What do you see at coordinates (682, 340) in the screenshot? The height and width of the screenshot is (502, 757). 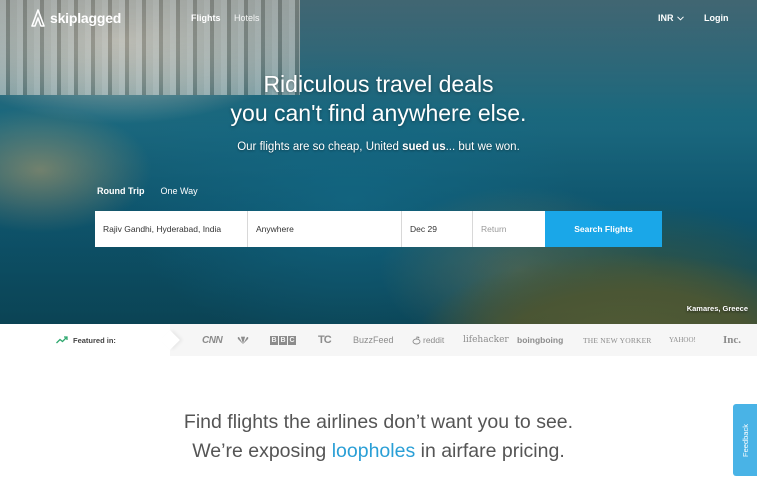 I see `yahoo-logo: YAHOO!` at bounding box center [682, 340].